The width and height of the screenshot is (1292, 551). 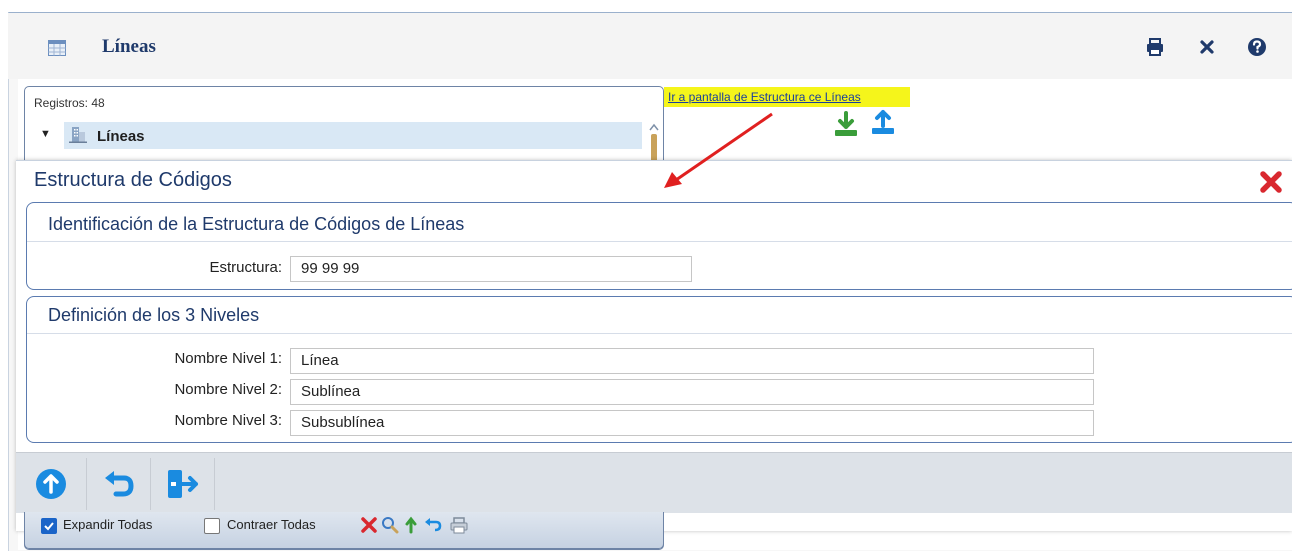 I want to click on expand-all-label: Expandir Todas, so click(x=108, y=524).